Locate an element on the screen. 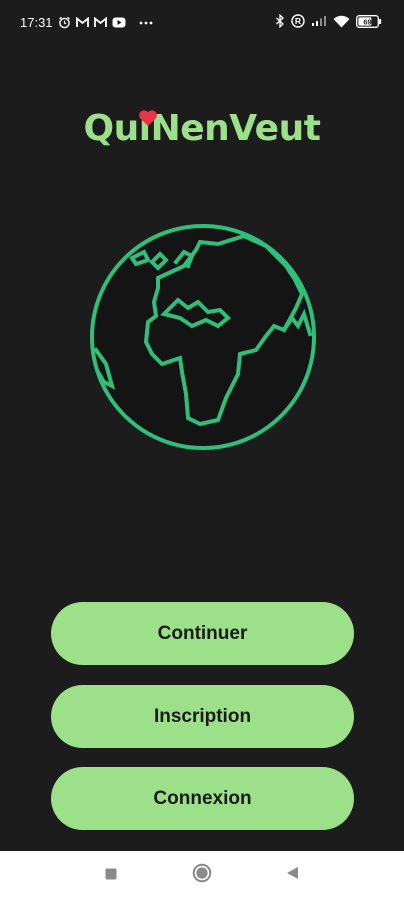 The height and width of the screenshot is (900, 404). registered-icon: R is located at coordinates (298, 21).